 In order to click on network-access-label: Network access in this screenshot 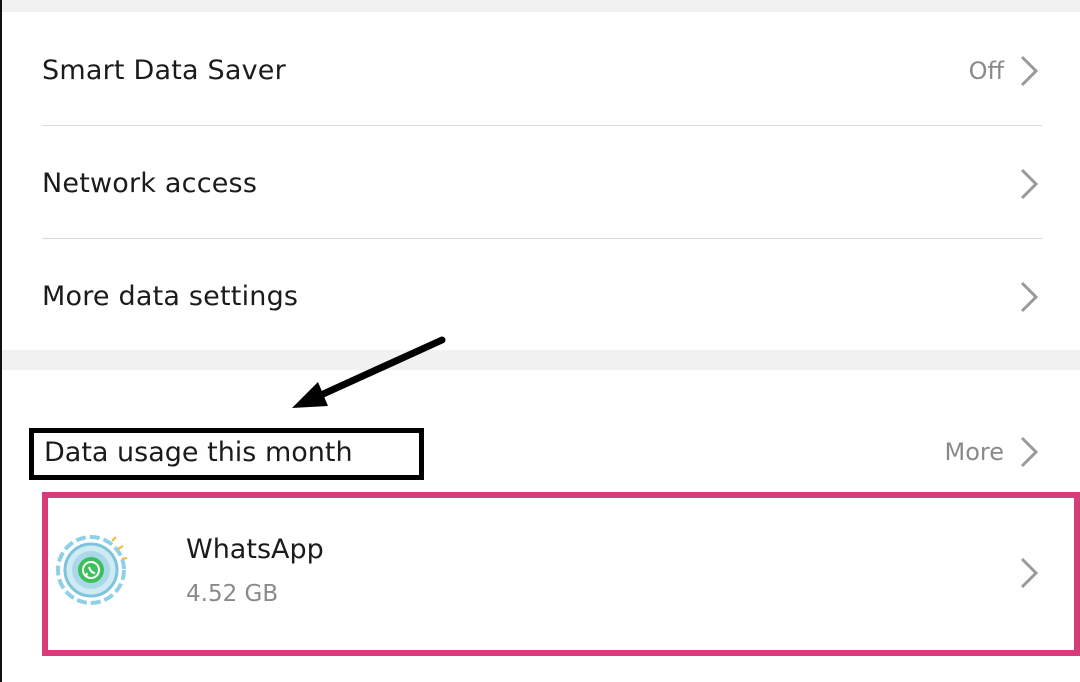, I will do `click(150, 183)`.